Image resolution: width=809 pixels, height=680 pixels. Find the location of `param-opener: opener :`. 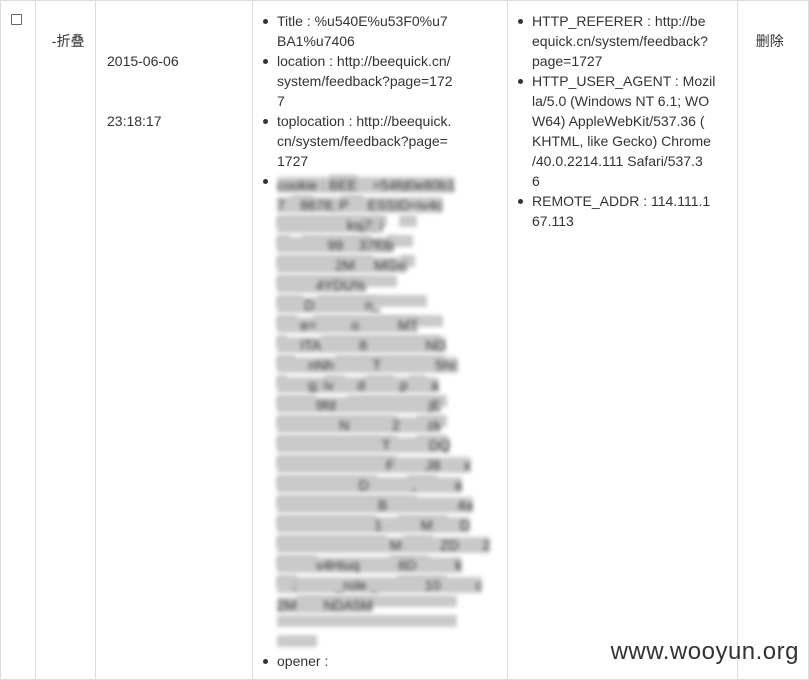

param-opener: opener : is located at coordinates (383, 661).